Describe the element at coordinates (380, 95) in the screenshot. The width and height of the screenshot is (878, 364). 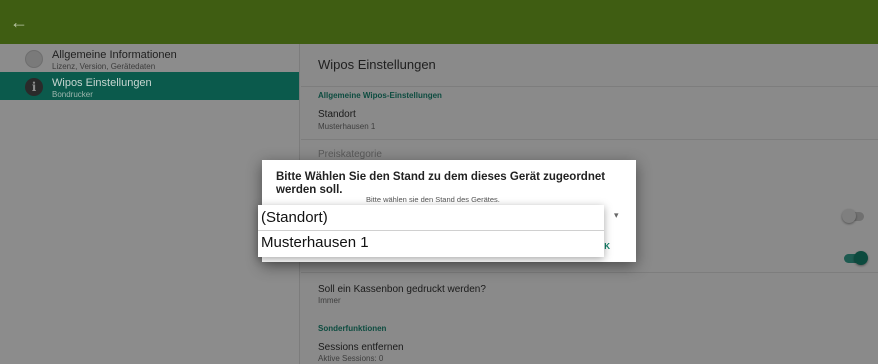
I see `section-header-general: Allgemeine Wipos-Einstellungen` at that location.